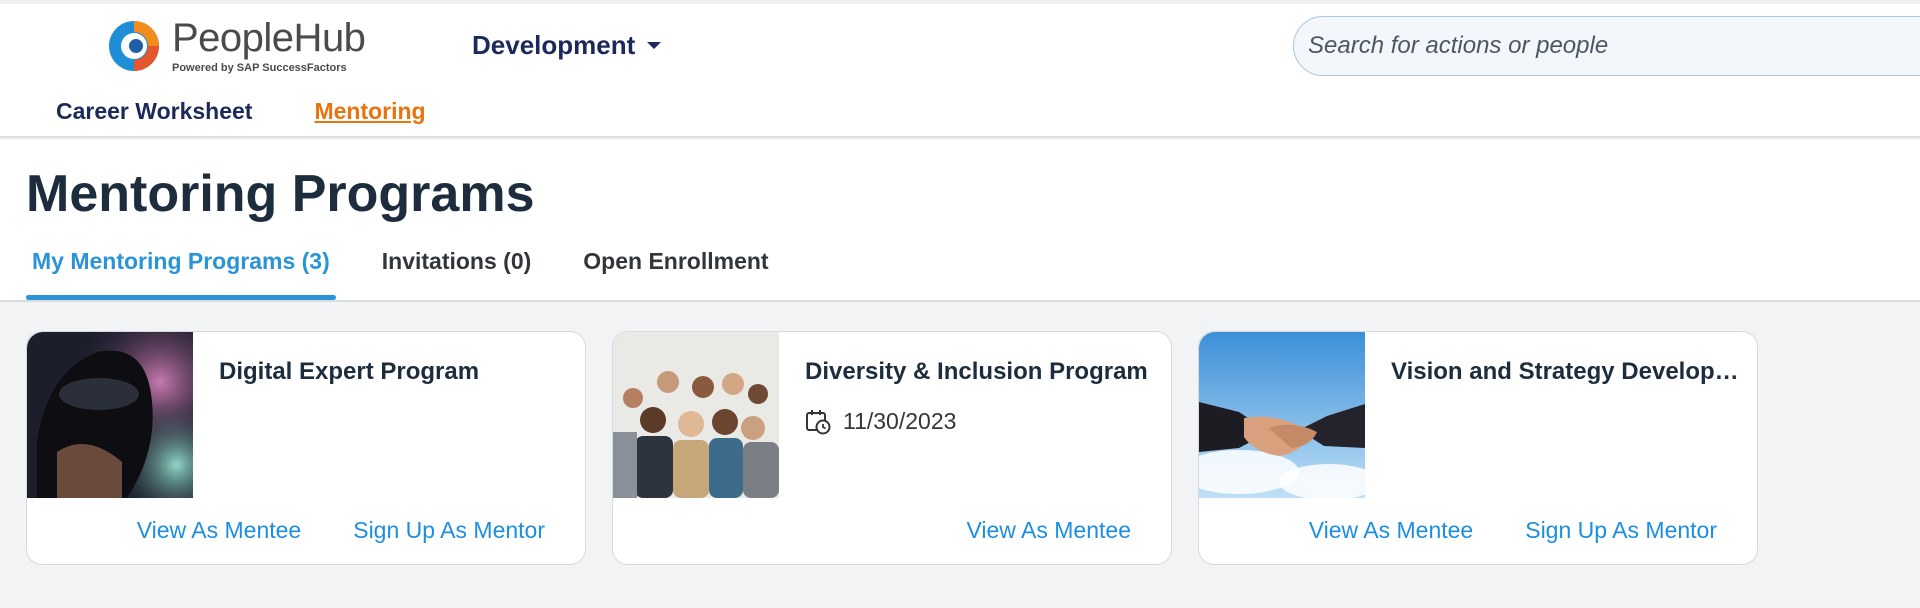  What do you see at coordinates (554, 45) in the screenshot?
I see `module-label: Development` at bounding box center [554, 45].